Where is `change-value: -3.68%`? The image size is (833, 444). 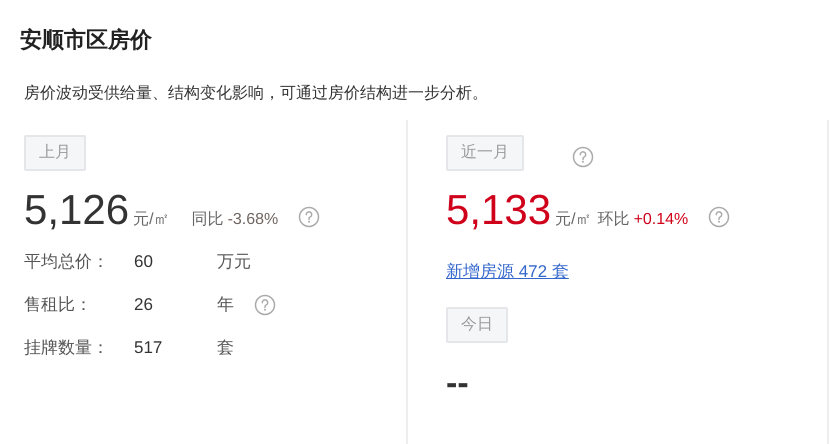 change-value: -3.68% is located at coordinates (253, 220).